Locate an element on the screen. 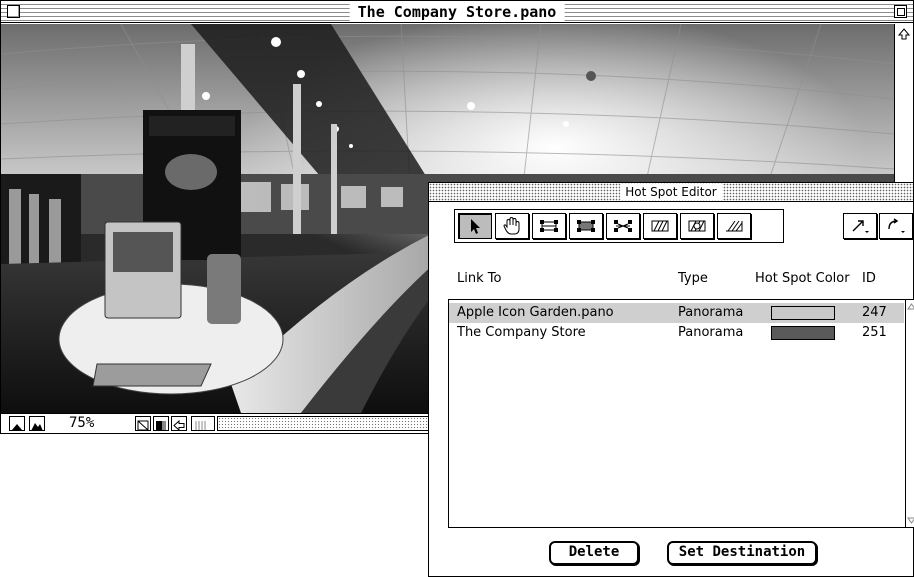 This screenshot has width=914, height=577. delete-button: Delete is located at coordinates (594, 553).